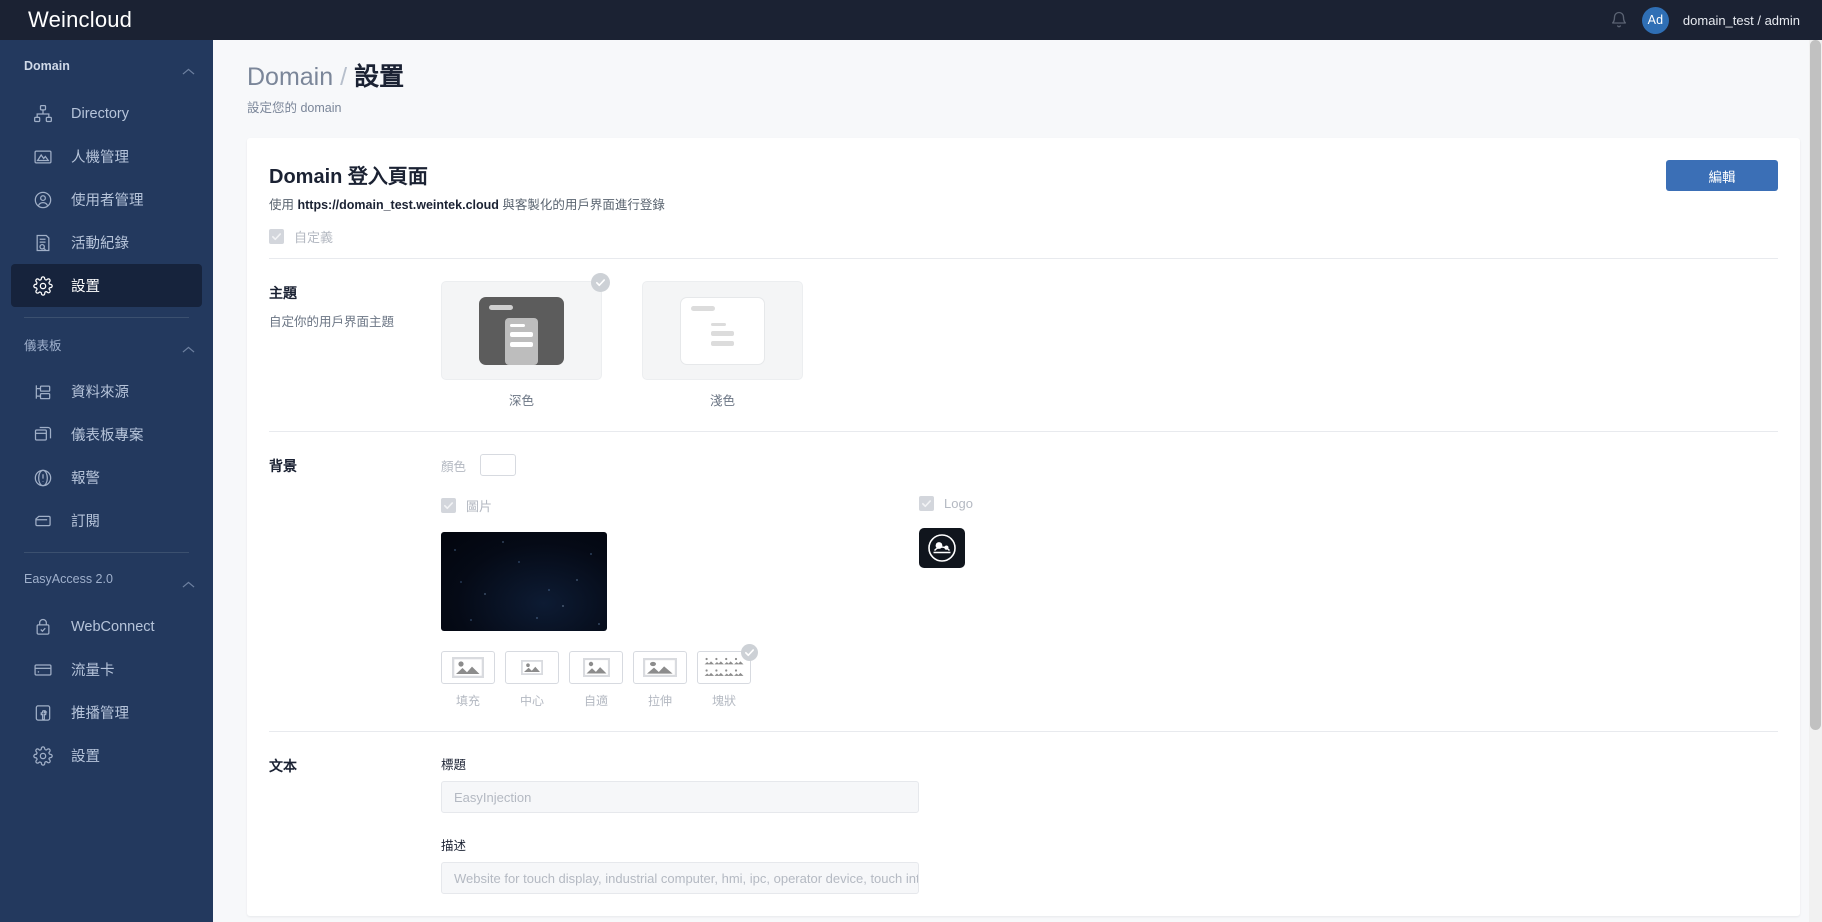 The height and width of the screenshot is (922, 1822). I want to click on background-image-preview, so click(524, 581).